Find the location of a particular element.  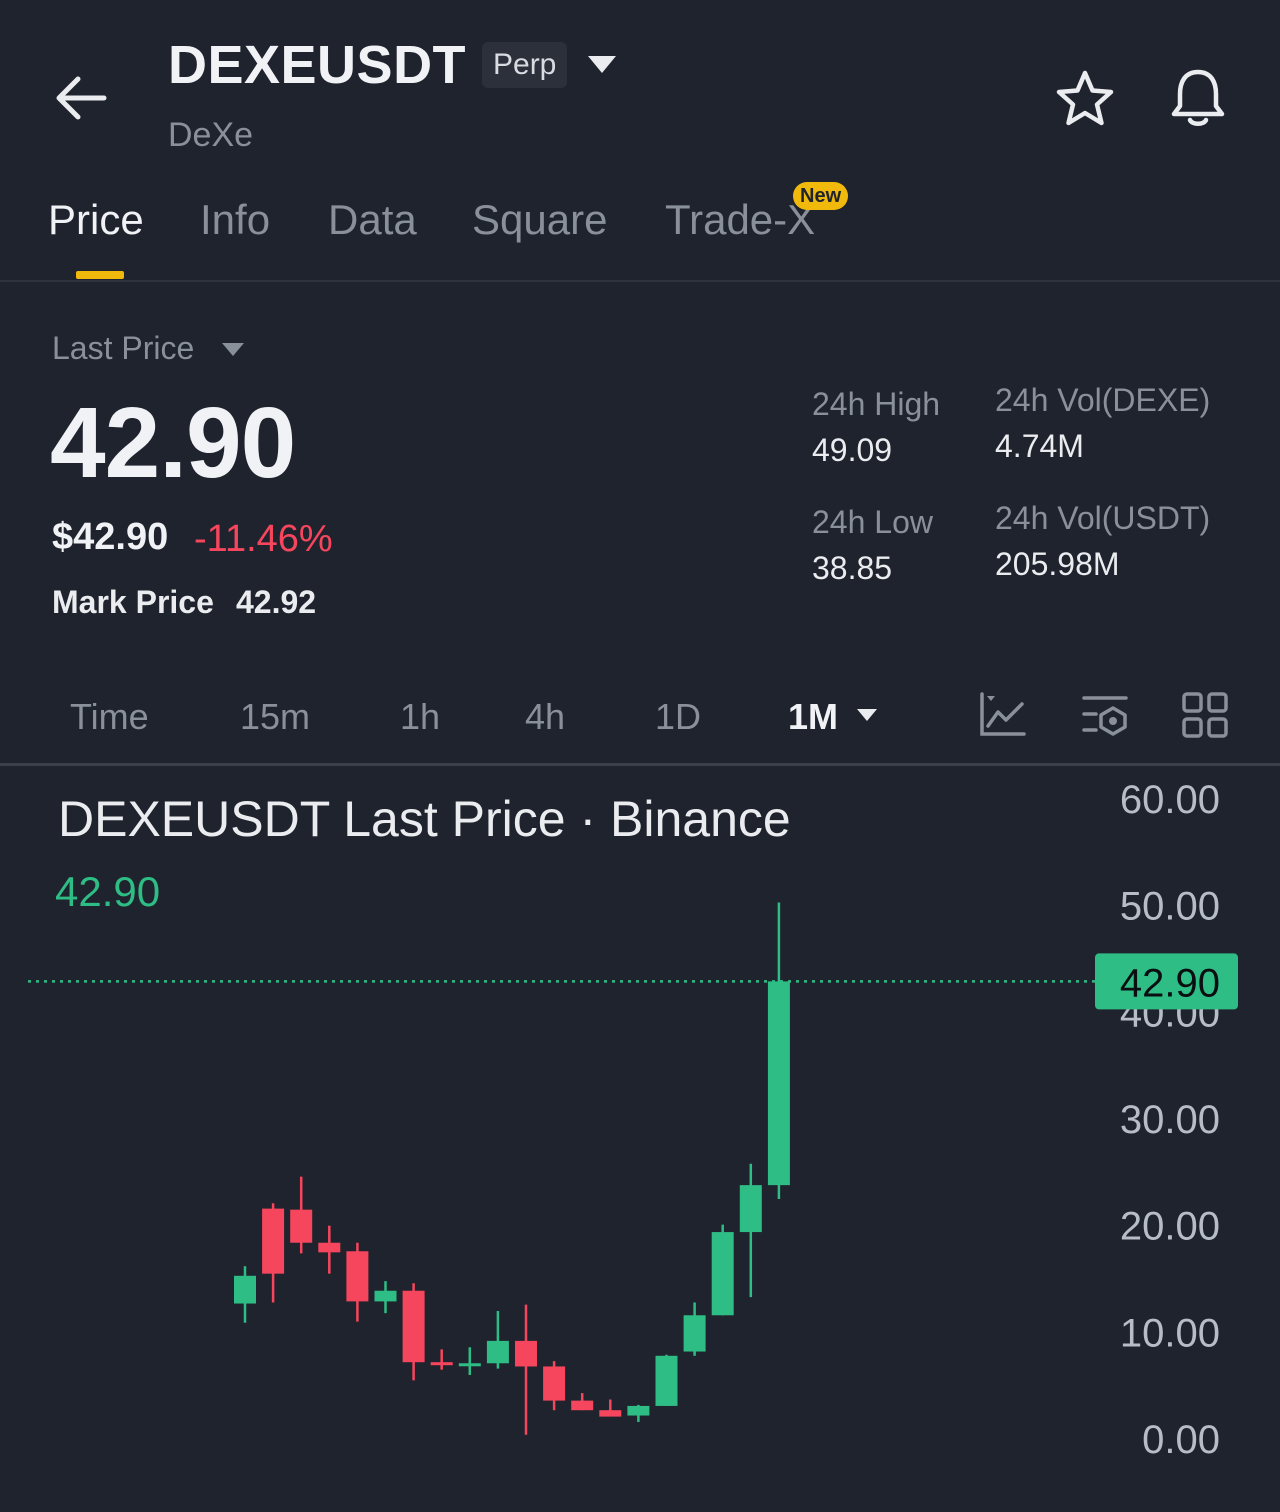

vol-dexe-label: 24h Vol(DEXE) is located at coordinates (1103, 400).